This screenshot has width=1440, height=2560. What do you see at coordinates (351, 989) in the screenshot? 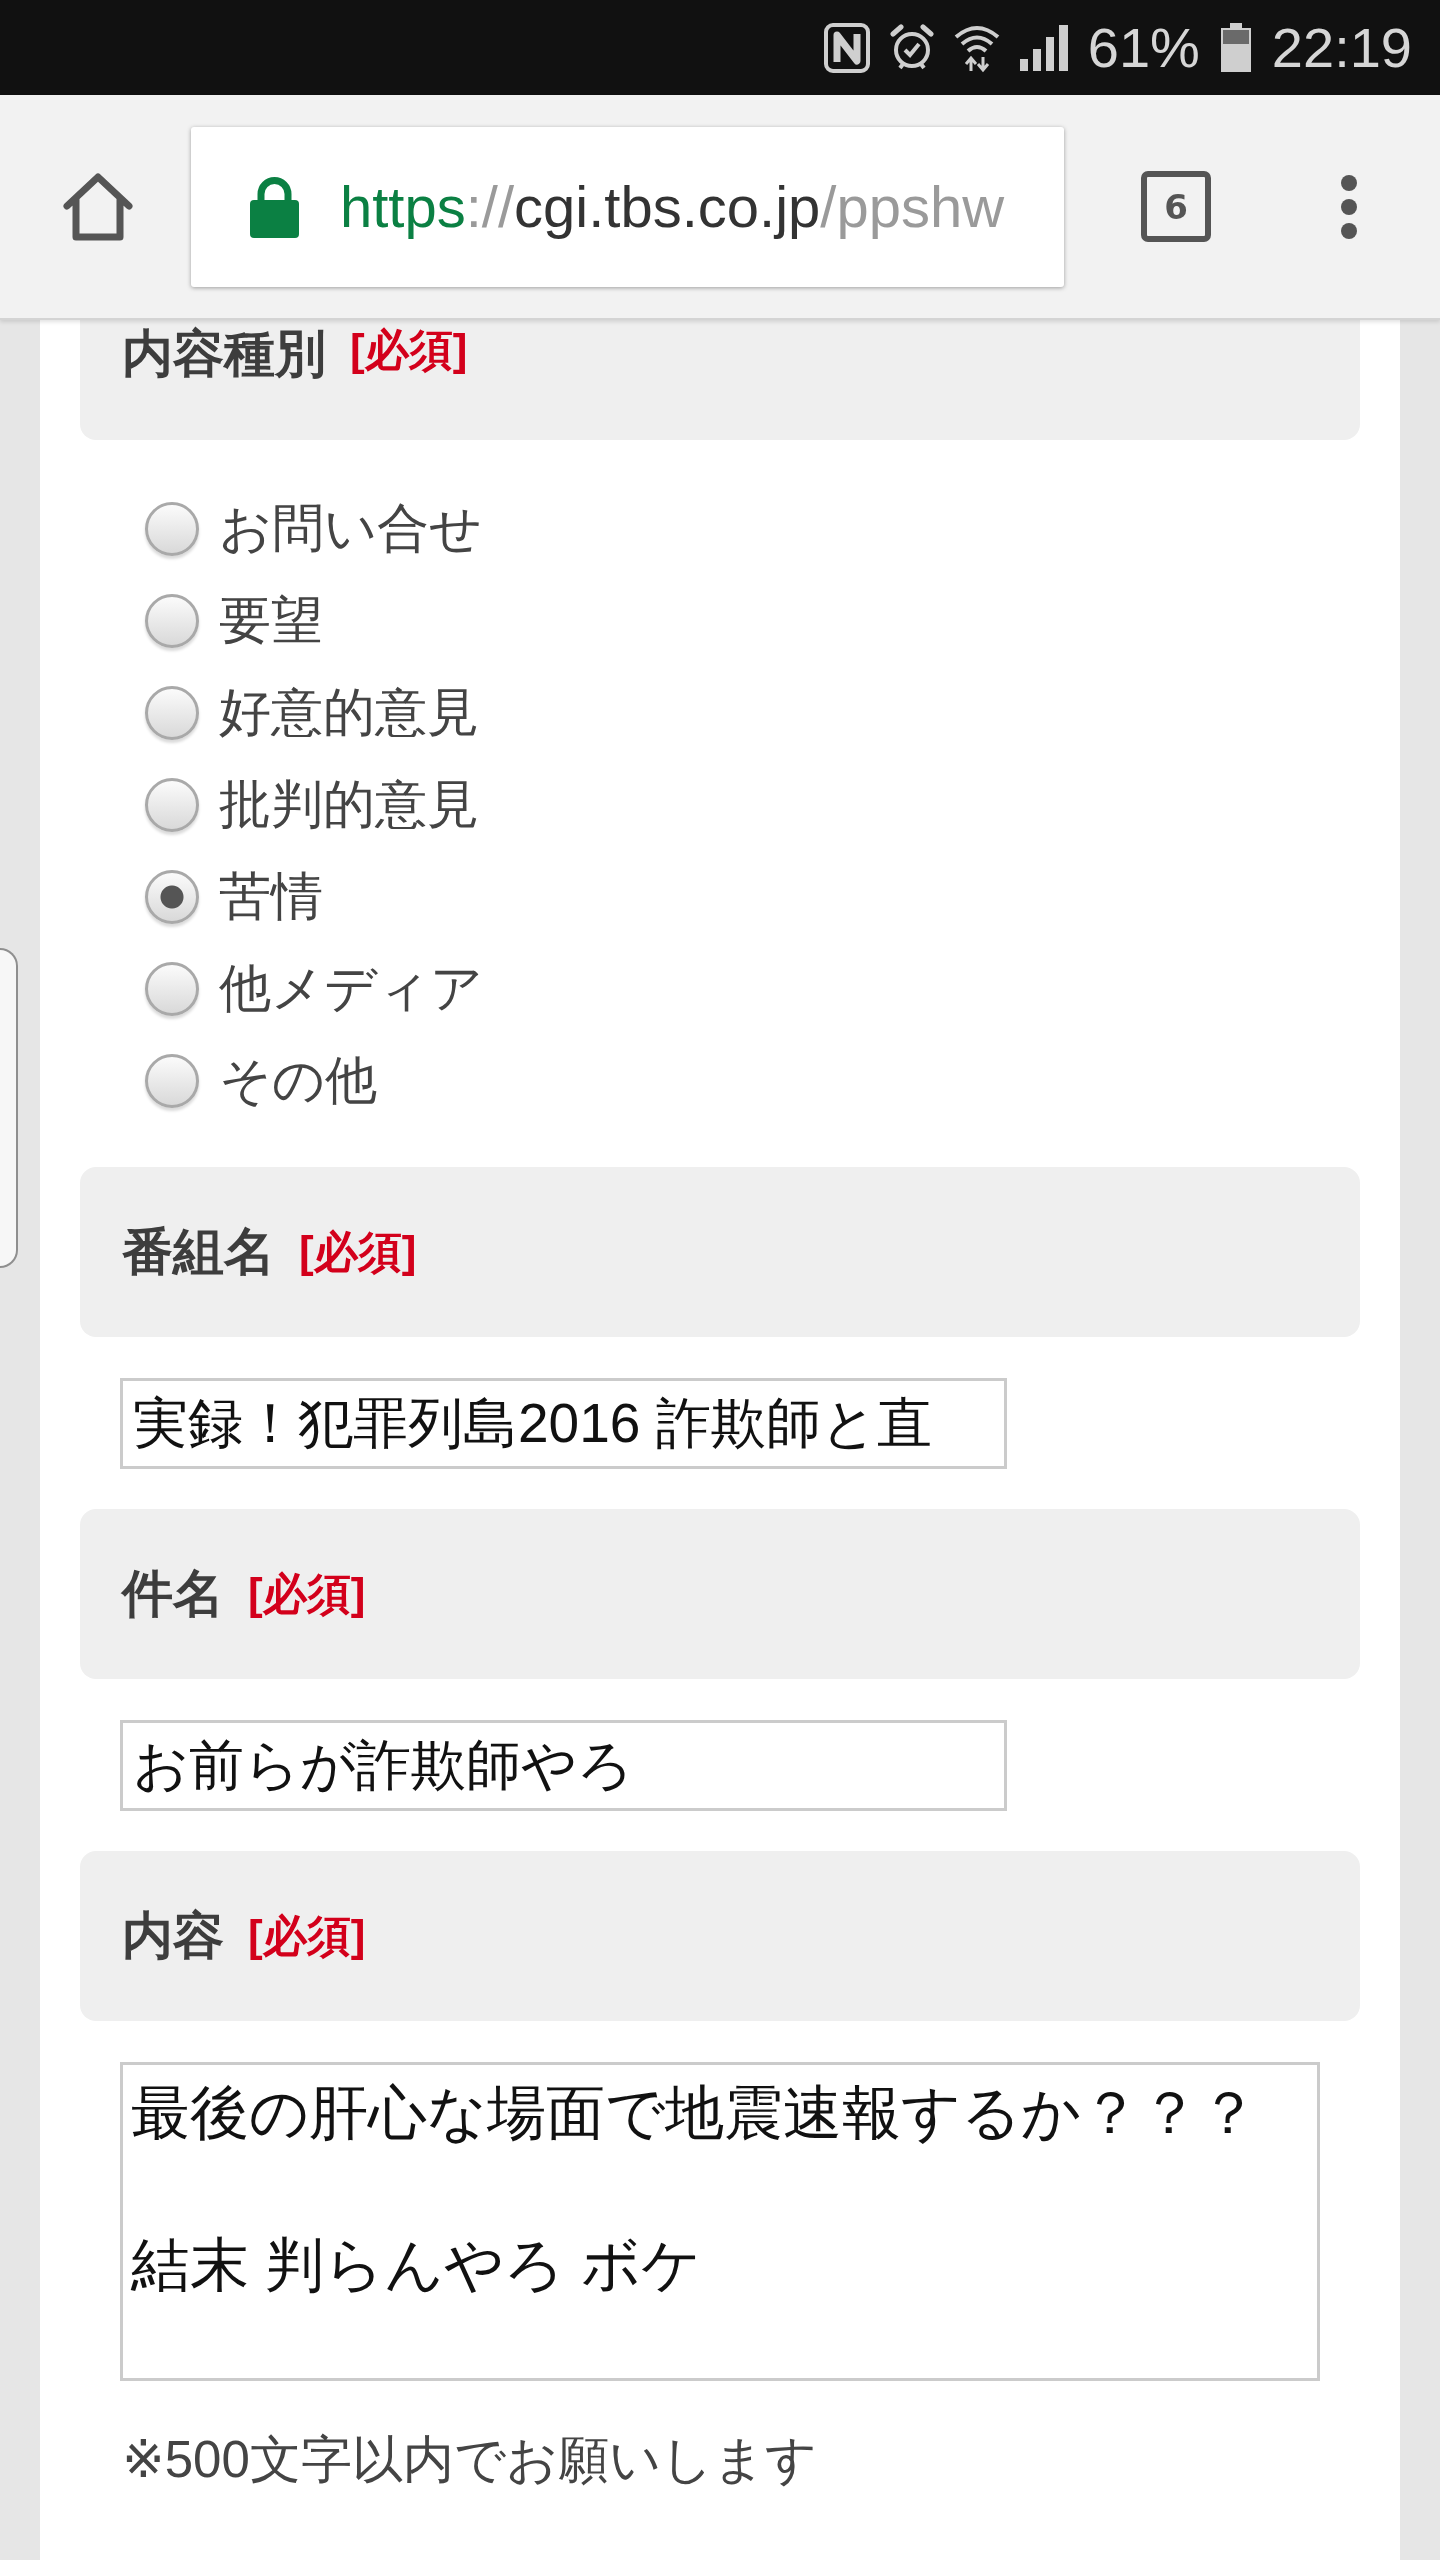
I see `radio-label: 他メディア` at bounding box center [351, 989].